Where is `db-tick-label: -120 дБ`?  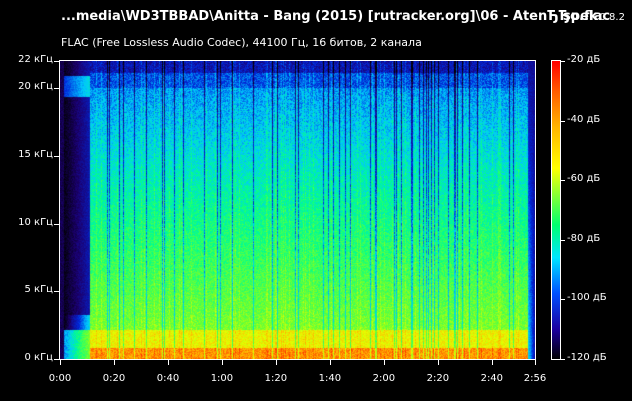
db-tick-label: -120 дБ is located at coordinates (587, 357).